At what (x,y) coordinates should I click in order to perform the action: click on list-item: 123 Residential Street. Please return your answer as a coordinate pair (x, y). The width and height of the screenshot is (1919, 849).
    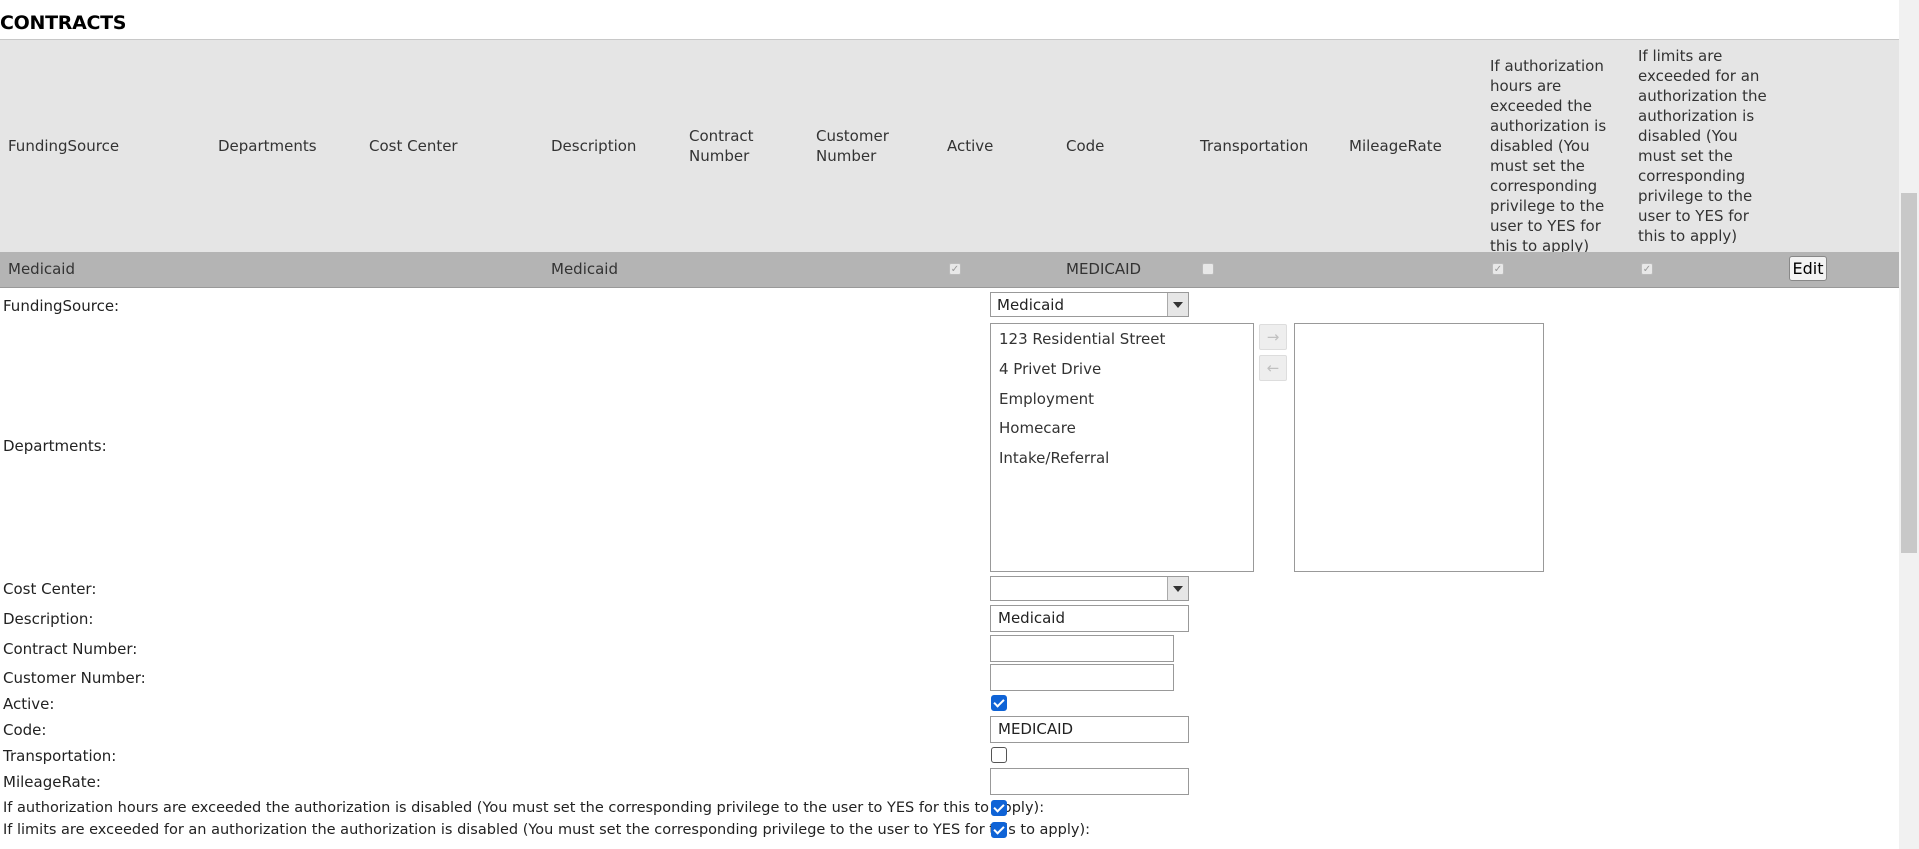
    Looking at the image, I should click on (1082, 339).